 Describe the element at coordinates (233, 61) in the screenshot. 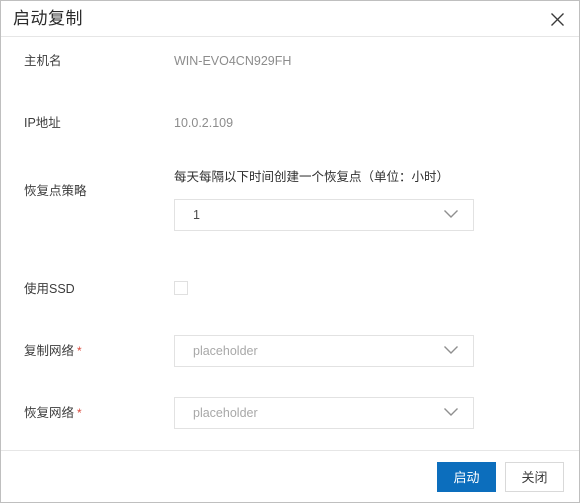

I see `hostname-value: WIN-EVO4CN929FH` at that location.